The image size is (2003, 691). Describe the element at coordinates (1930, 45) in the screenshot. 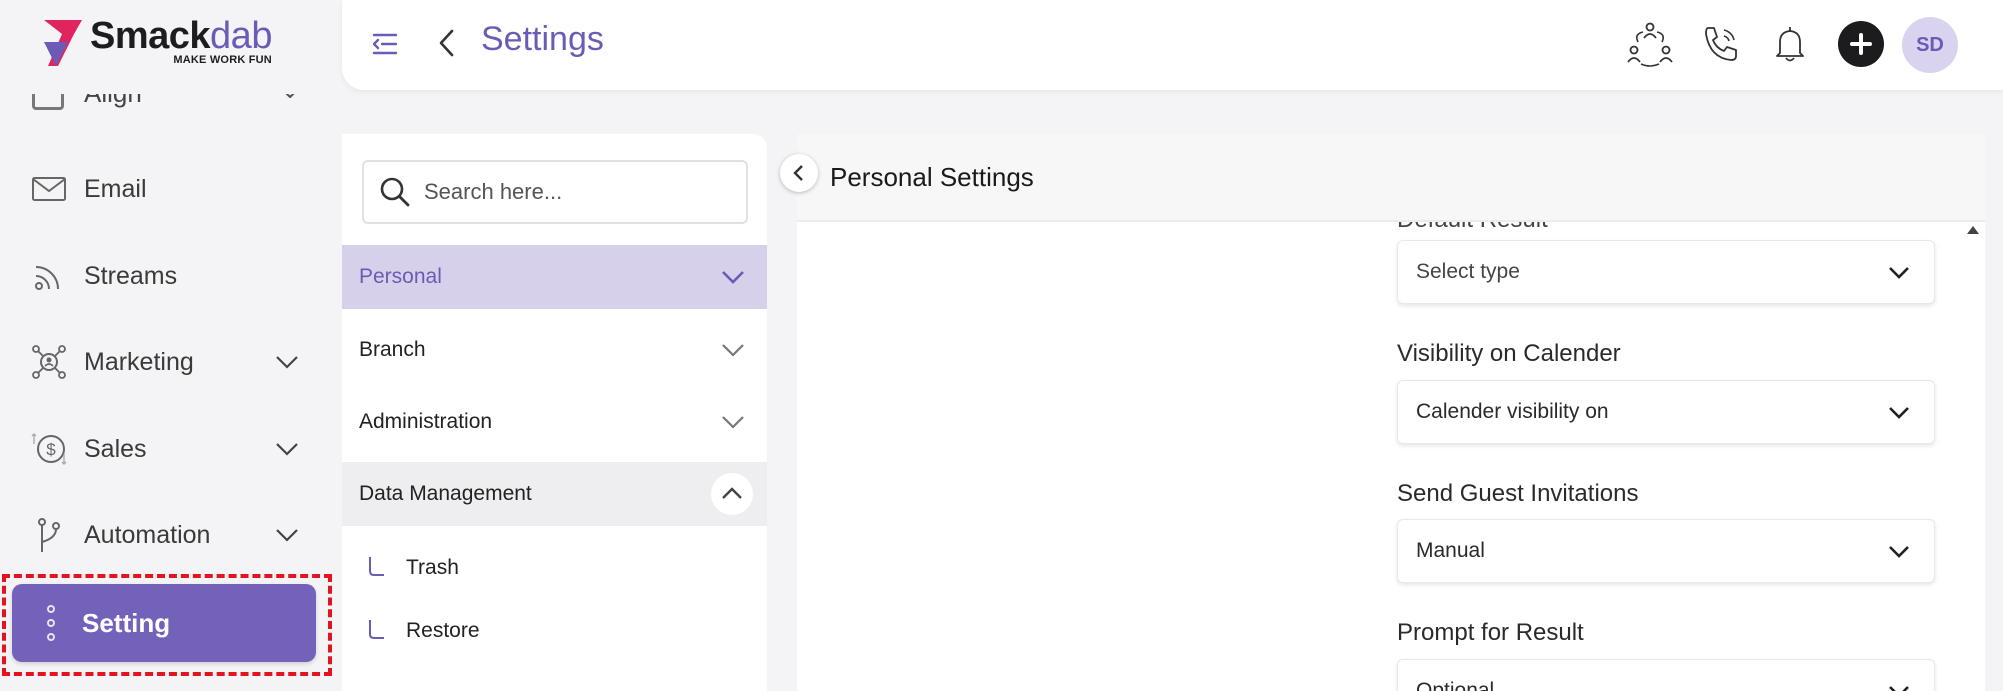

I see `user-avatar: SD` at that location.